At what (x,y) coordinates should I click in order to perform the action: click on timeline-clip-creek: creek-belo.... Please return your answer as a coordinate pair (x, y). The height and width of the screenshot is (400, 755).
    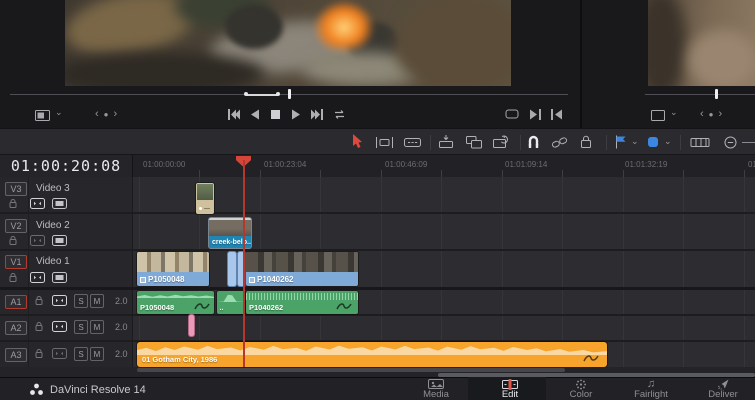
    Looking at the image, I should click on (230, 233).